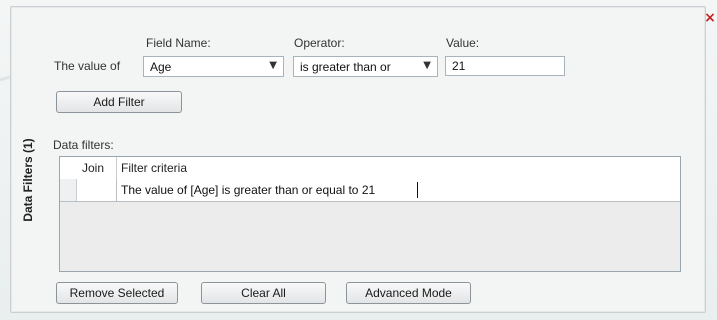  What do you see at coordinates (87, 66) in the screenshot?
I see `the-value-of-label: The value of` at bounding box center [87, 66].